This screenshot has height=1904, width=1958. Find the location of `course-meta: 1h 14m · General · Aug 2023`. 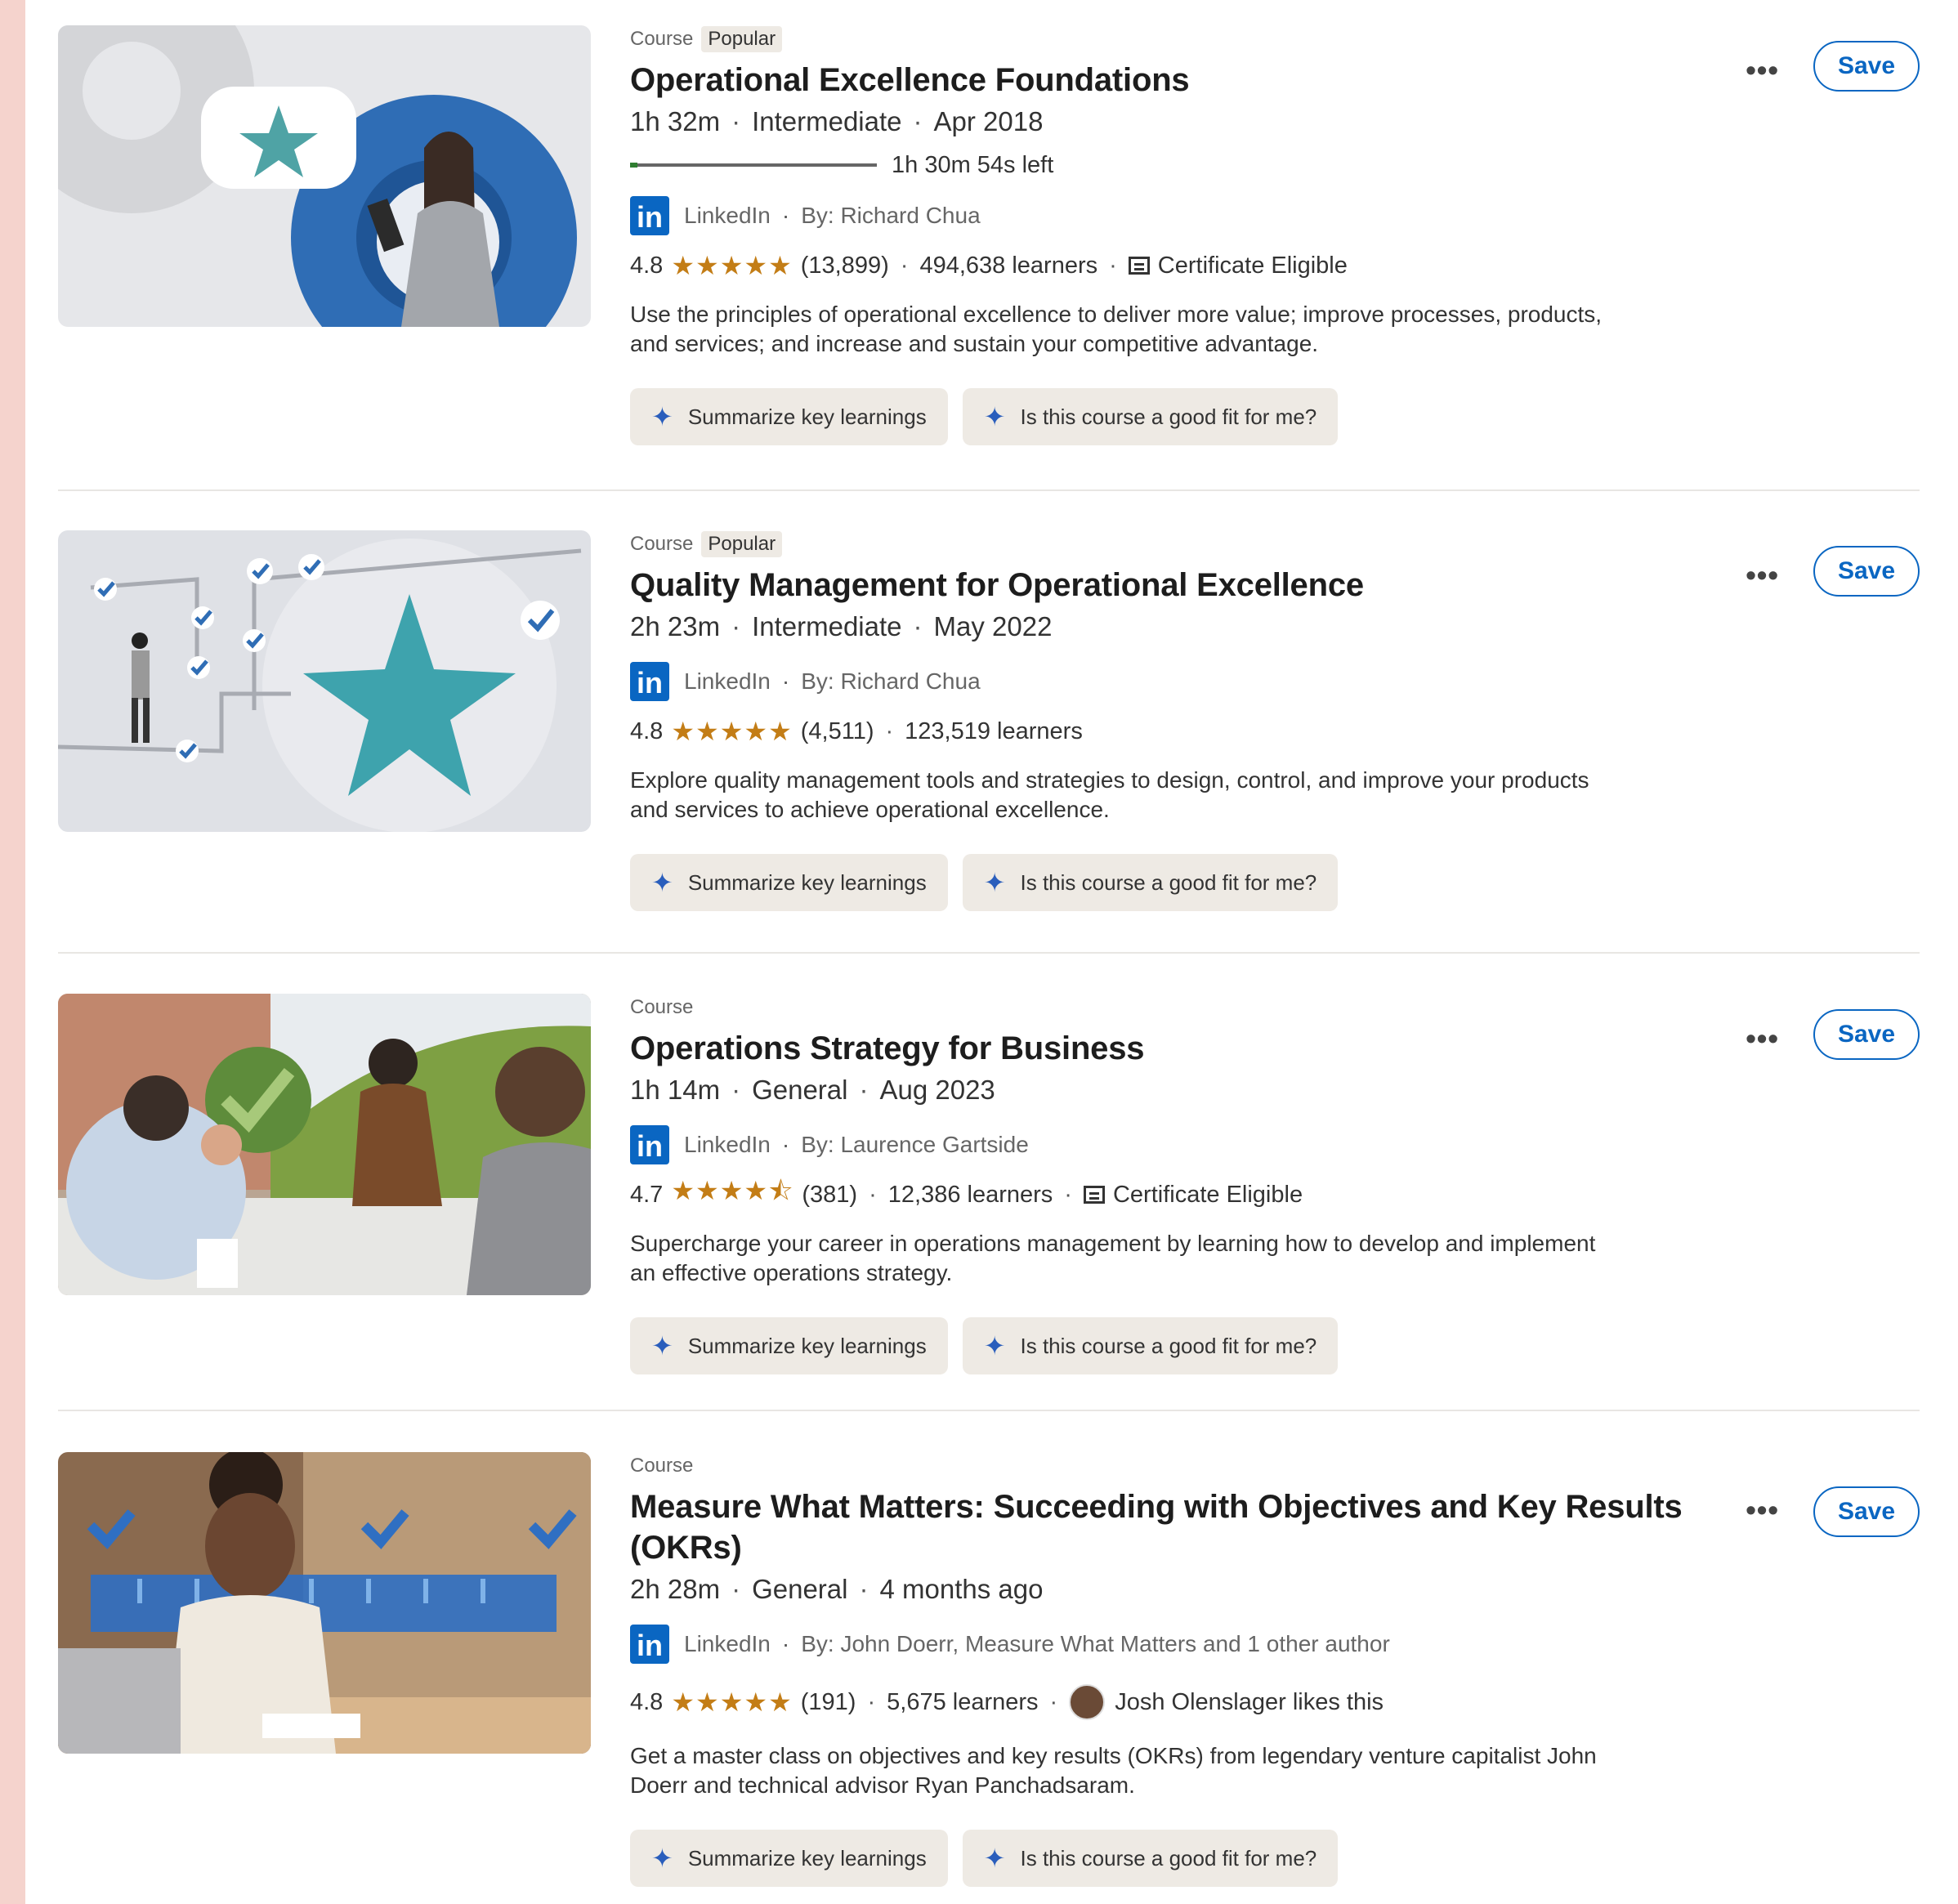

course-meta: 1h 14m · General · Aug 2023 is located at coordinates (812, 1090).